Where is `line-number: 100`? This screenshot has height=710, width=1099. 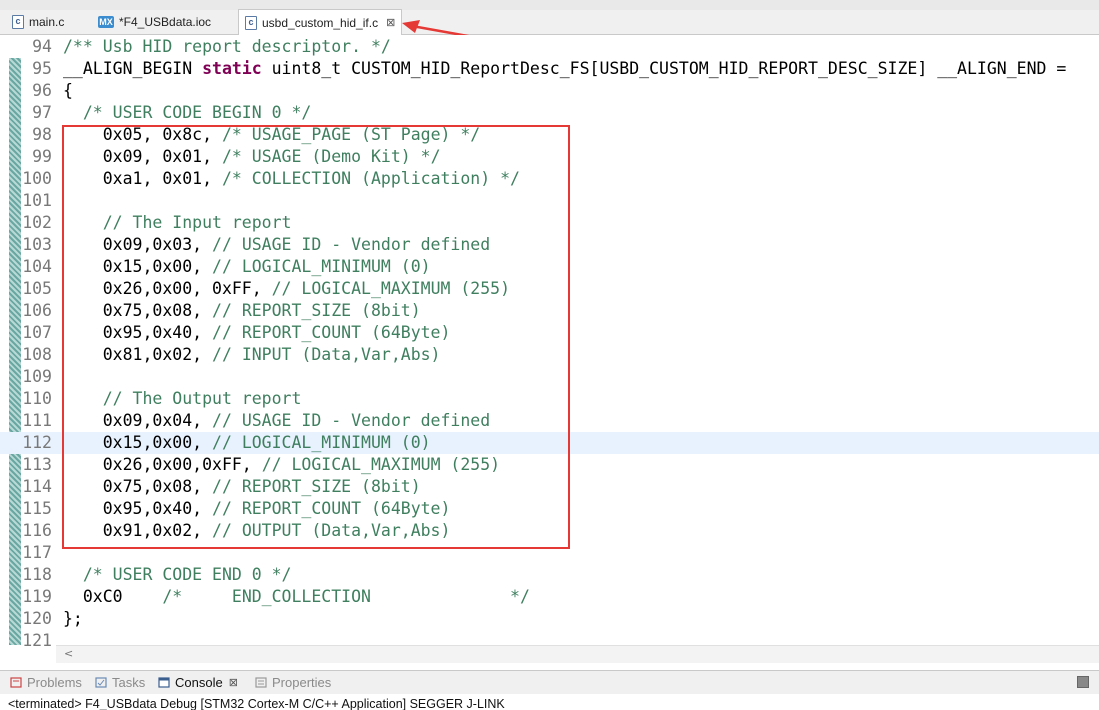 line-number: 100 is located at coordinates (37, 178).